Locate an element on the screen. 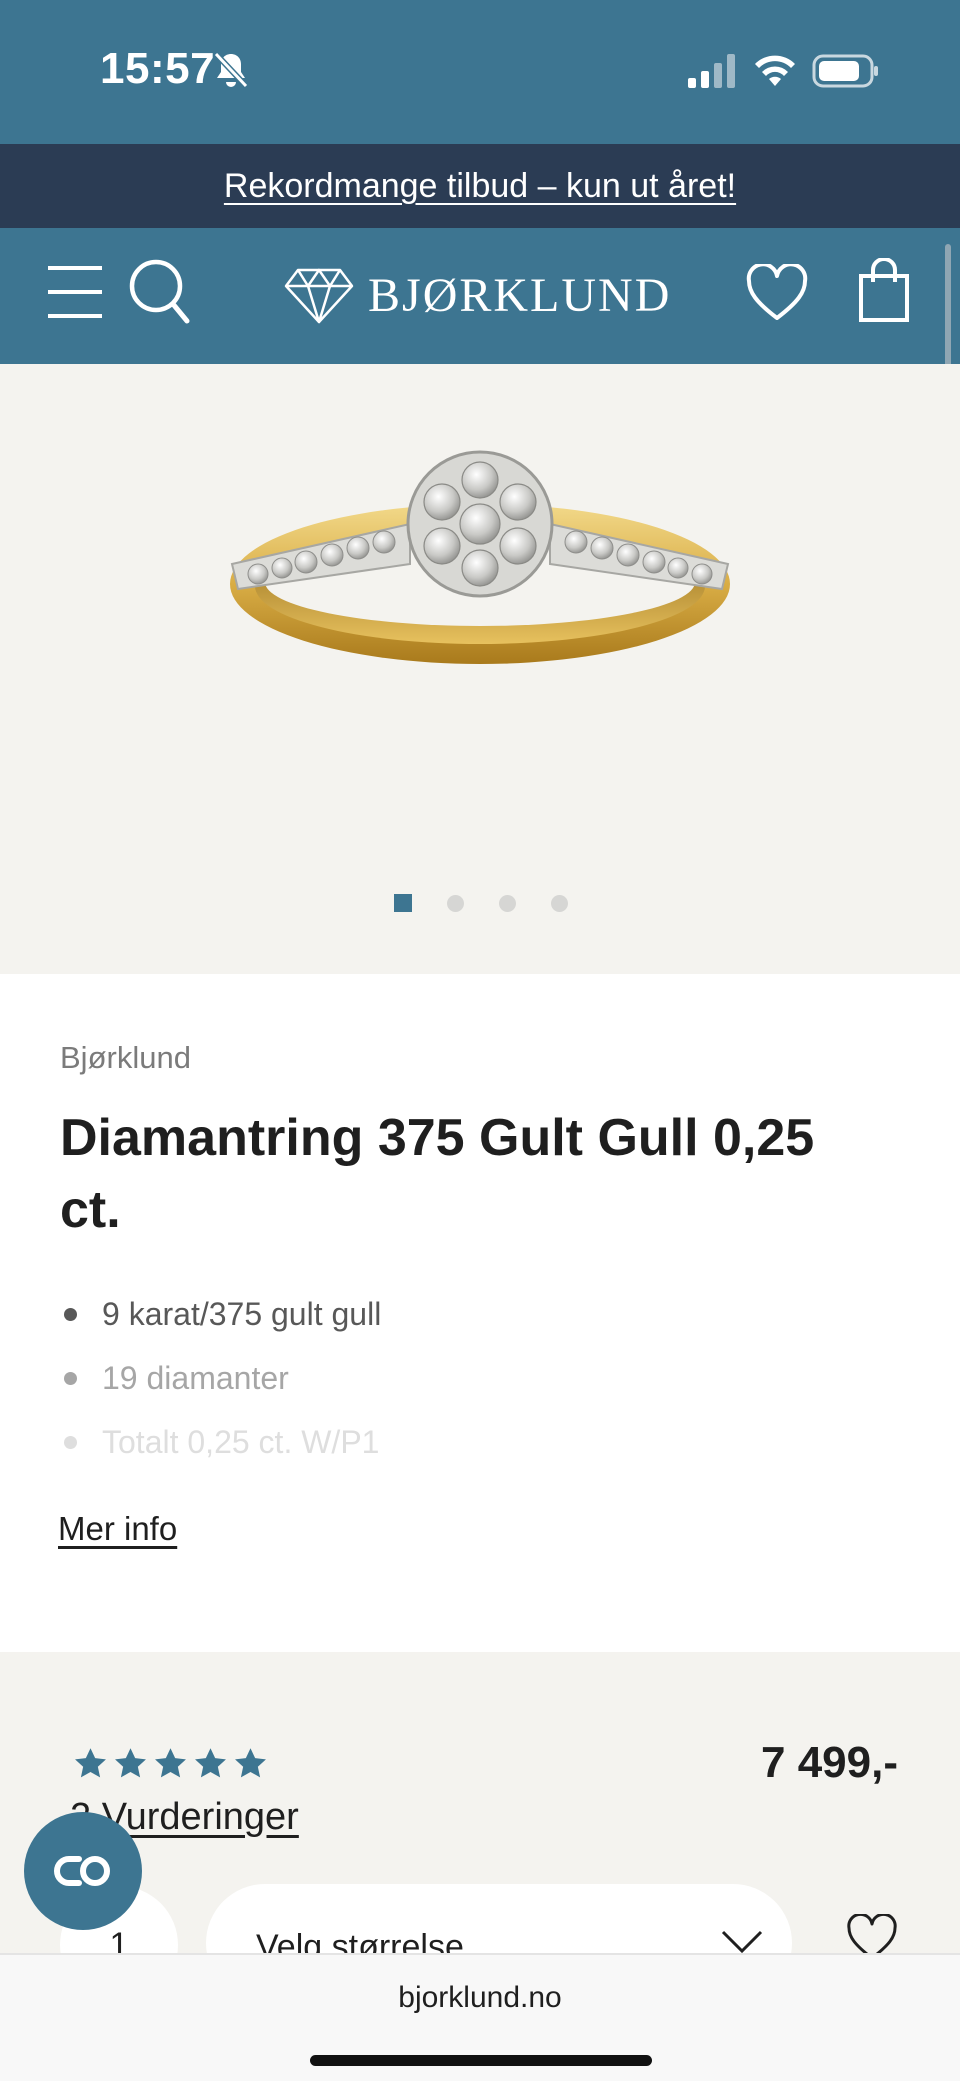 Image resolution: width=960 pixels, height=2081 pixels. status-time: 15:57 is located at coordinates (158, 68).